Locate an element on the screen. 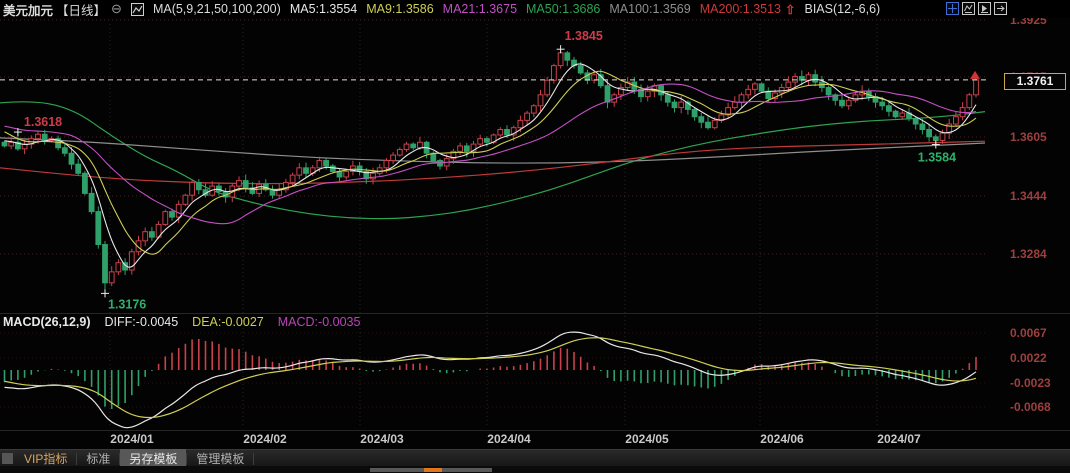  svg-text: -0.0023 is located at coordinates (1030, 383).